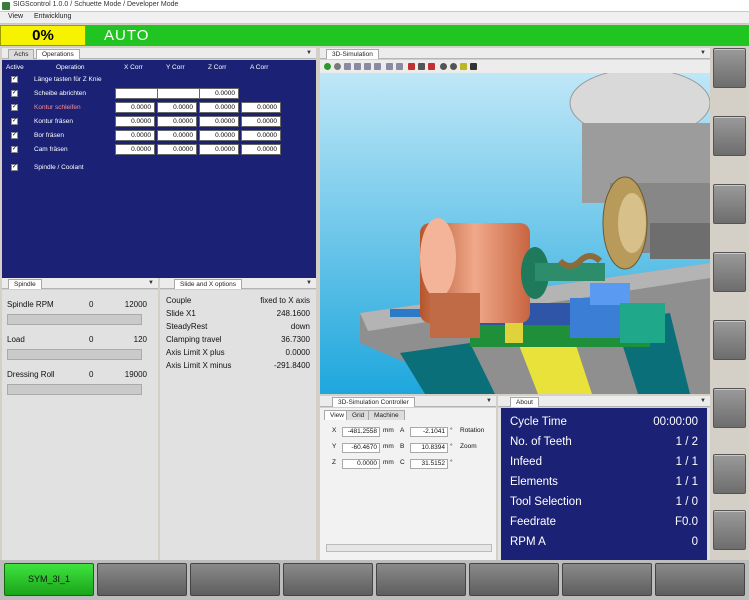 This screenshot has width=749, height=600. I want to click on tab-sim-controller: 3D-Simulation Controller, so click(373, 402).